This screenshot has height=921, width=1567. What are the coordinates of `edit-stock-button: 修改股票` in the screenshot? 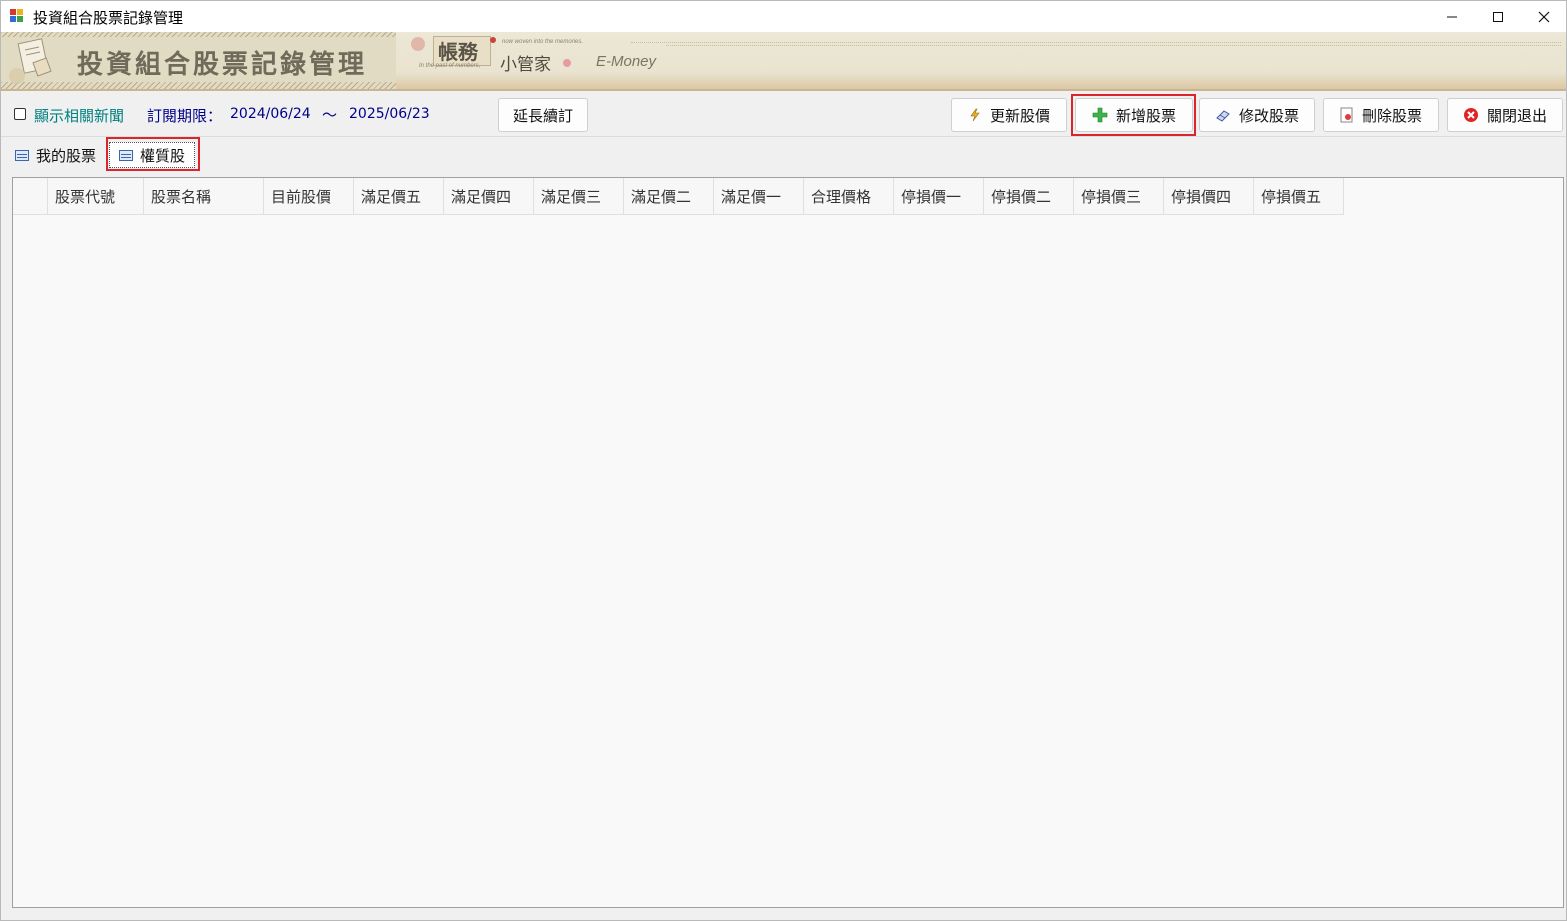 It's located at (1257, 115).